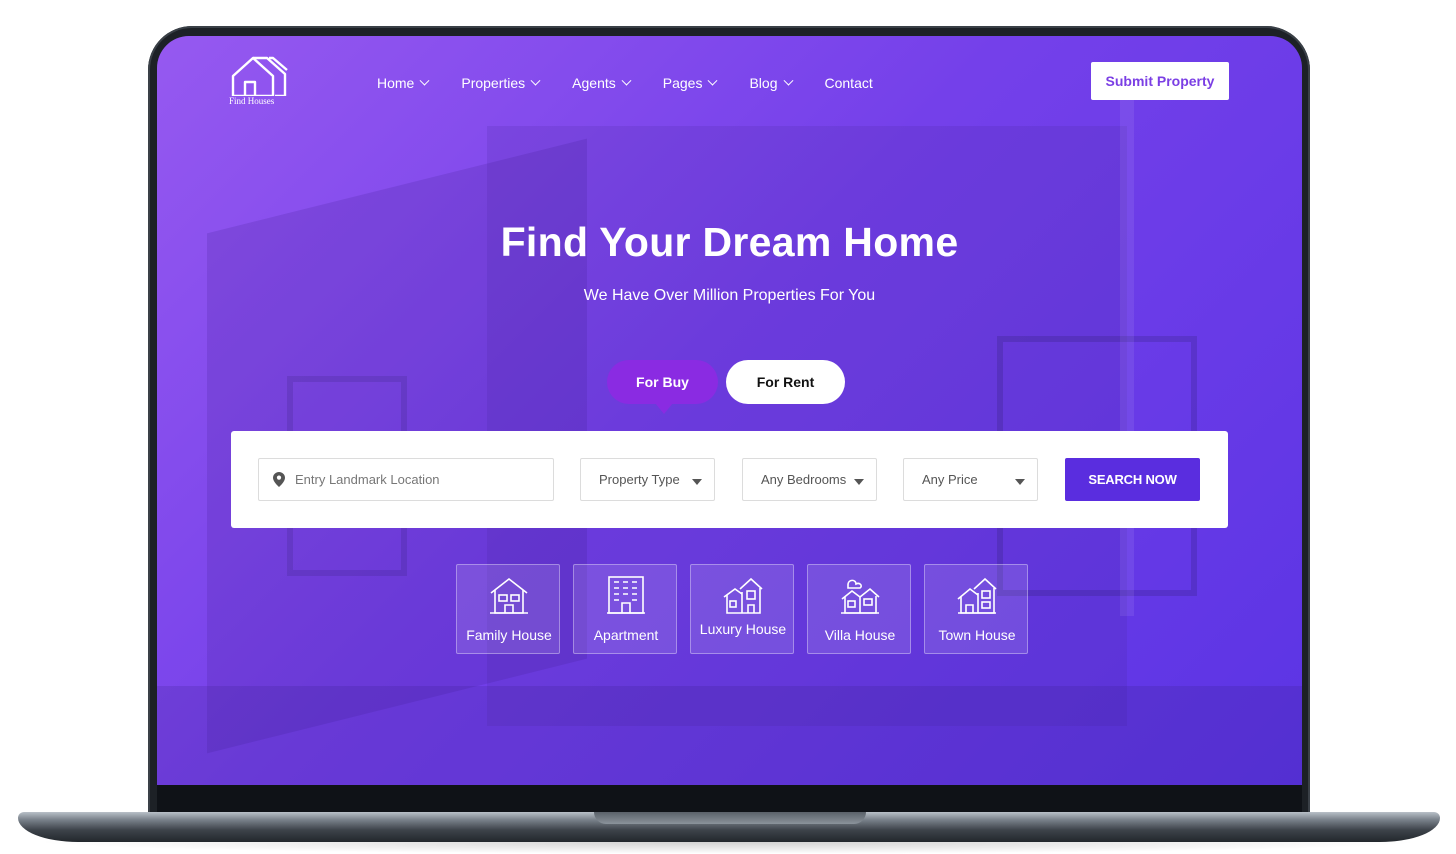 The width and height of the screenshot is (1456, 854). I want to click on category-label: Apartment, so click(626, 635).